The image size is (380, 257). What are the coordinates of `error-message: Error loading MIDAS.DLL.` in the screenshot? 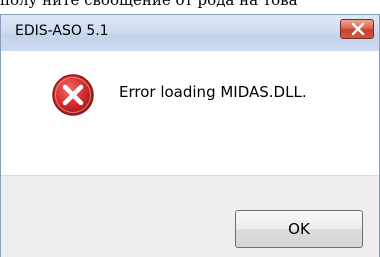 It's located at (213, 92).